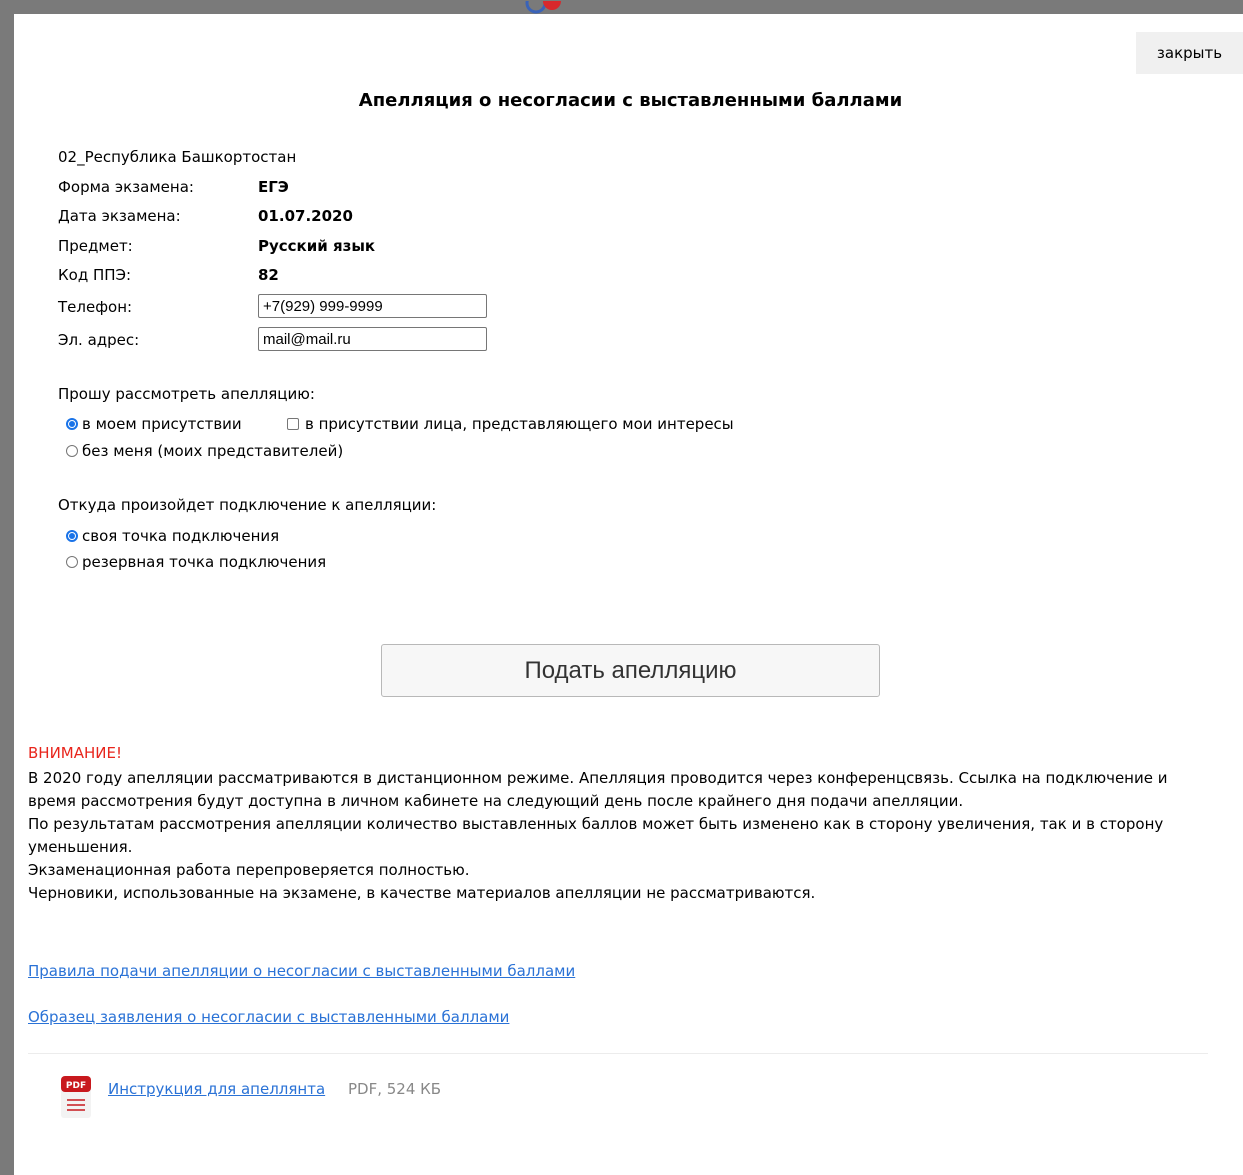  What do you see at coordinates (273, 187) in the screenshot?
I see `exam-form-value: ЕГЭ` at bounding box center [273, 187].